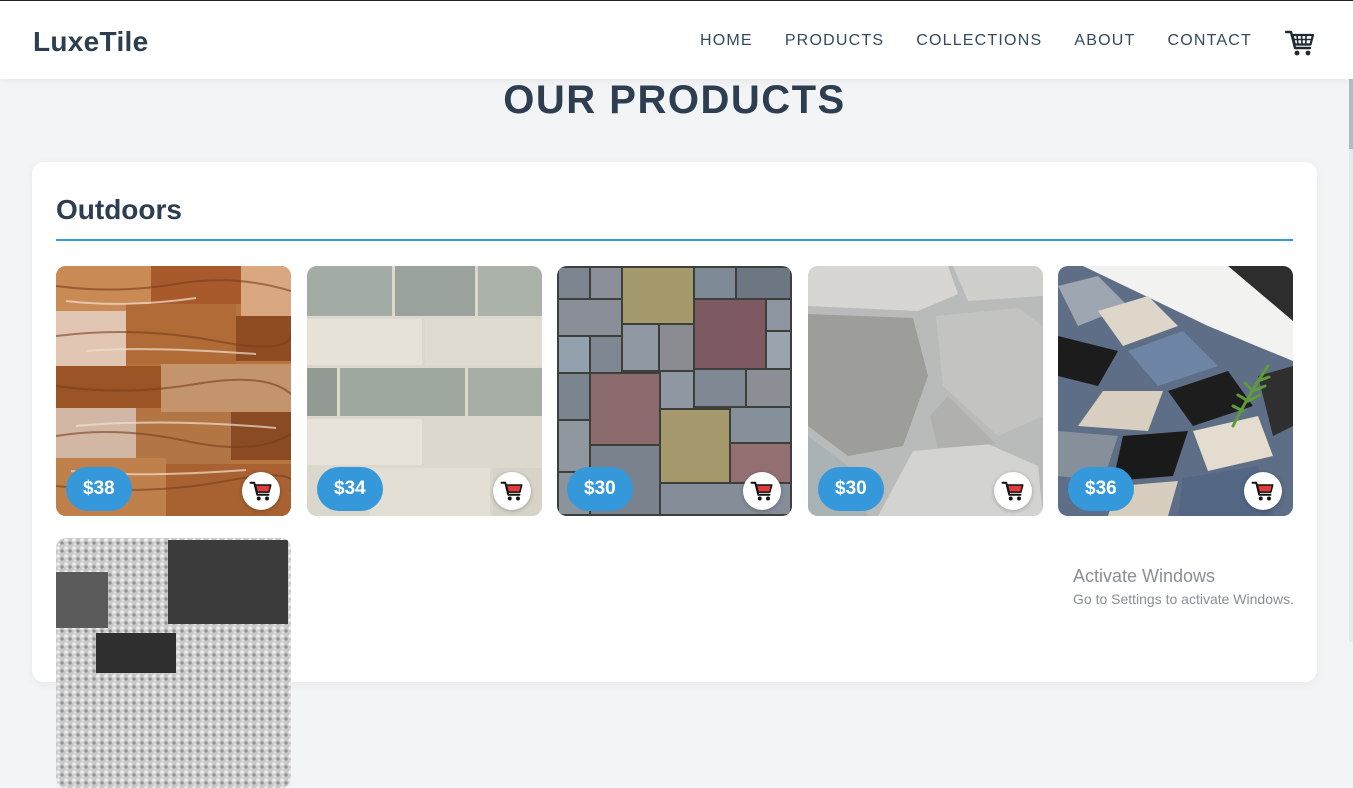 Image resolution: width=1353 pixels, height=788 pixels. Describe the element at coordinates (99, 489) in the screenshot. I see `product-price-1: $38` at that location.